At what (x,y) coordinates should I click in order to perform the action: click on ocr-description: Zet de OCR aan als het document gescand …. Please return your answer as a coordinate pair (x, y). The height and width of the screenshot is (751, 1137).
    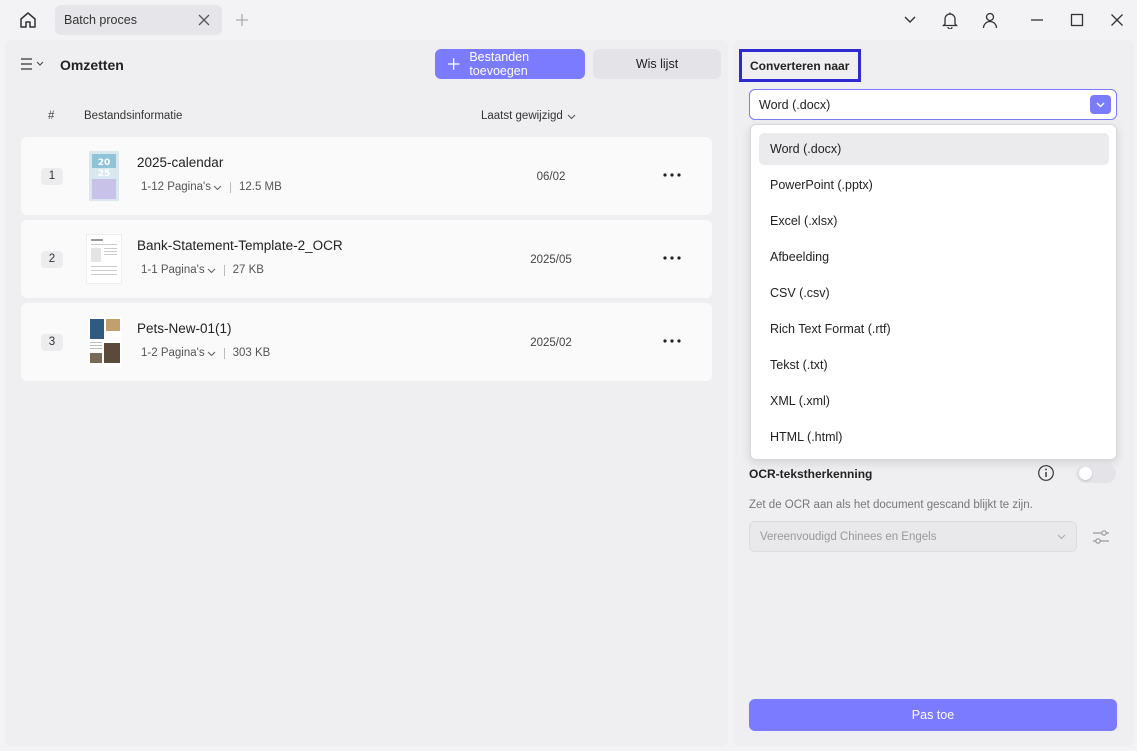
    Looking at the image, I should click on (891, 505).